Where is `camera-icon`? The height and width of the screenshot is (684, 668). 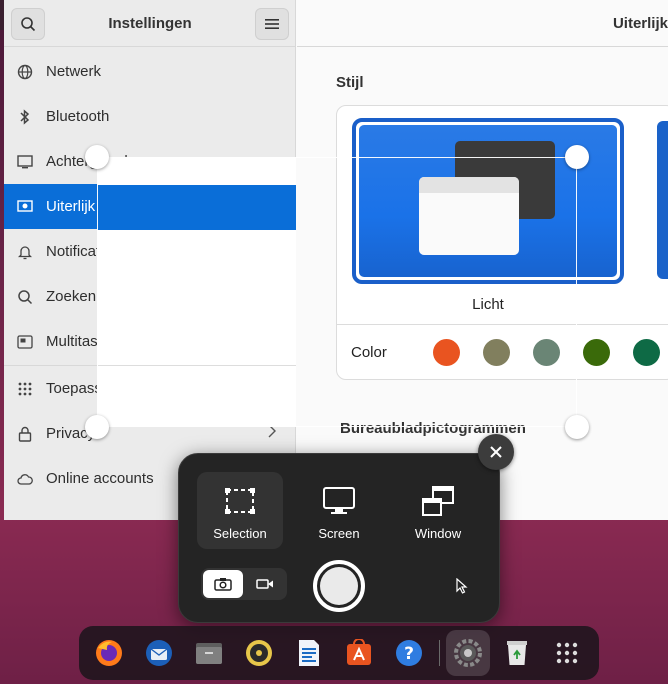
camera-icon is located at coordinates (223, 584).